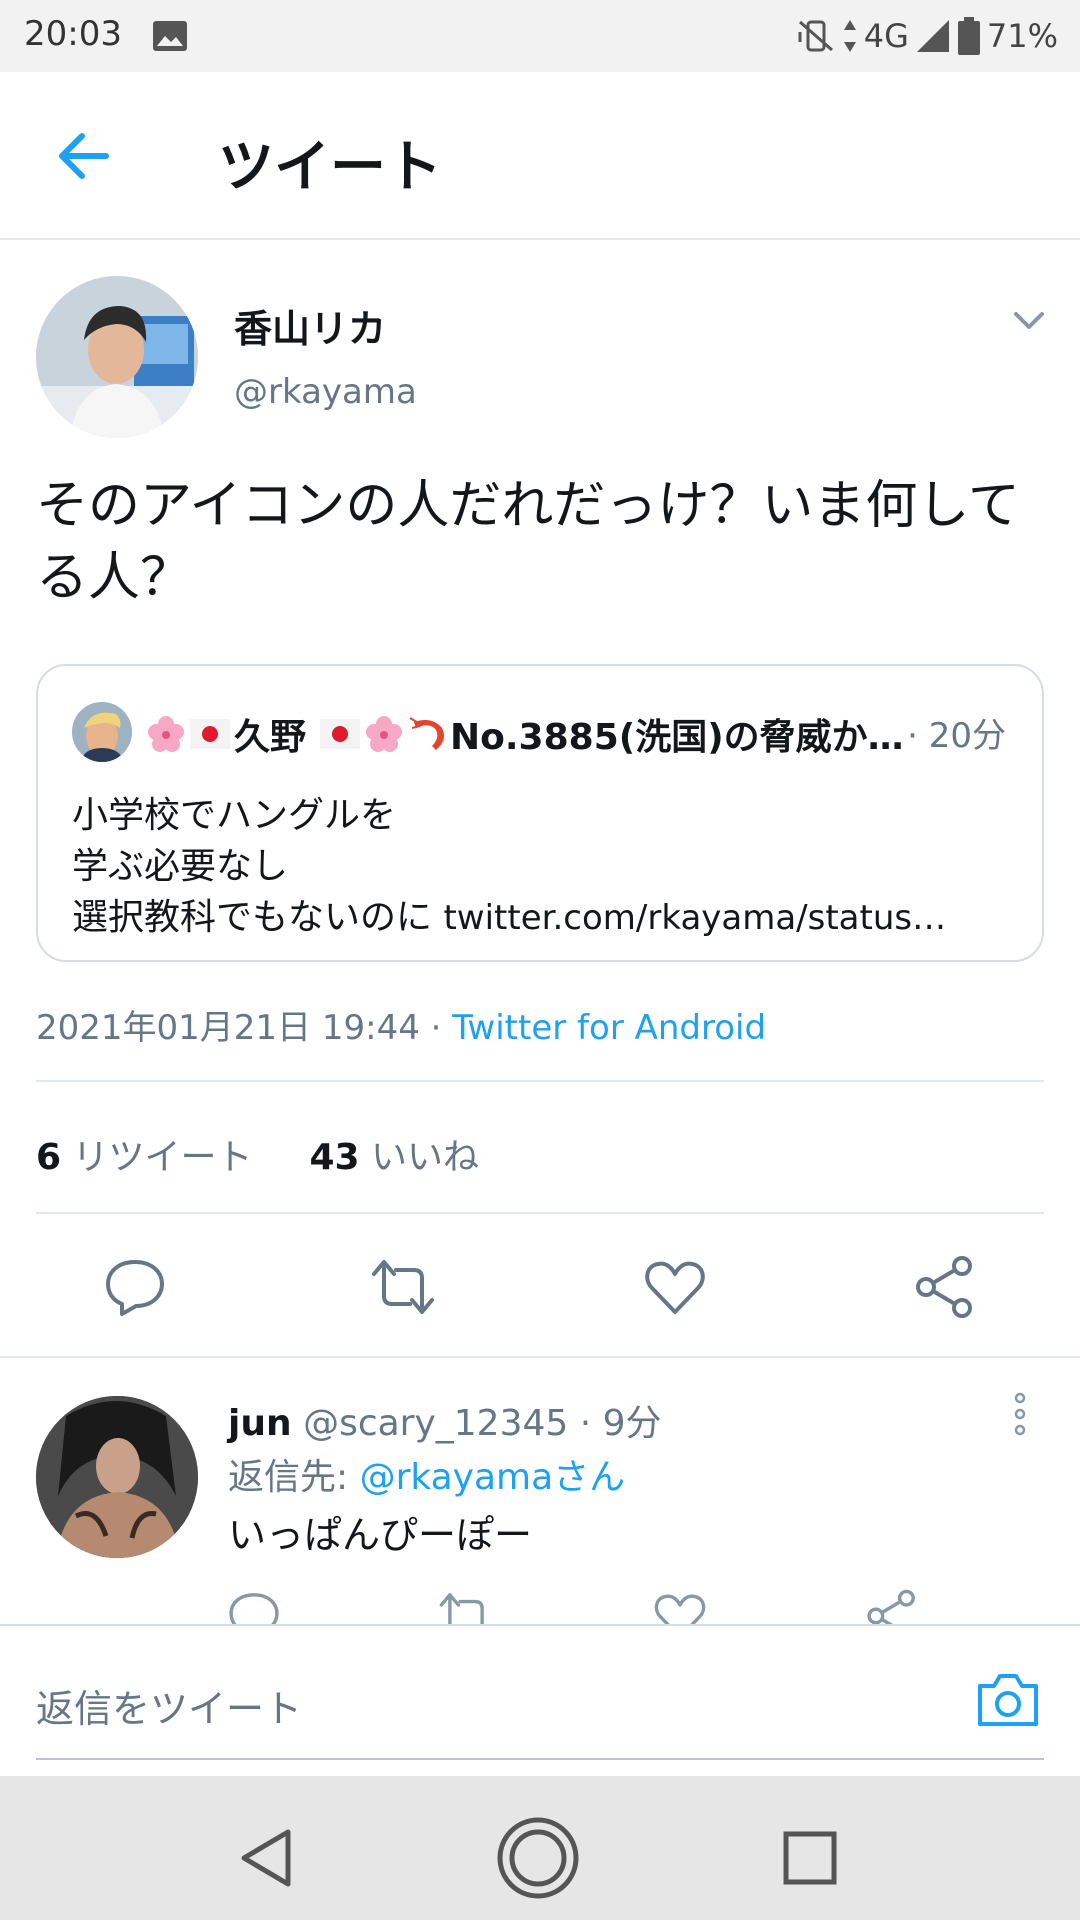 Image resolution: width=1080 pixels, height=1920 pixels. What do you see at coordinates (169, 1705) in the screenshot?
I see `reply-input: 返信をツイート` at bounding box center [169, 1705].